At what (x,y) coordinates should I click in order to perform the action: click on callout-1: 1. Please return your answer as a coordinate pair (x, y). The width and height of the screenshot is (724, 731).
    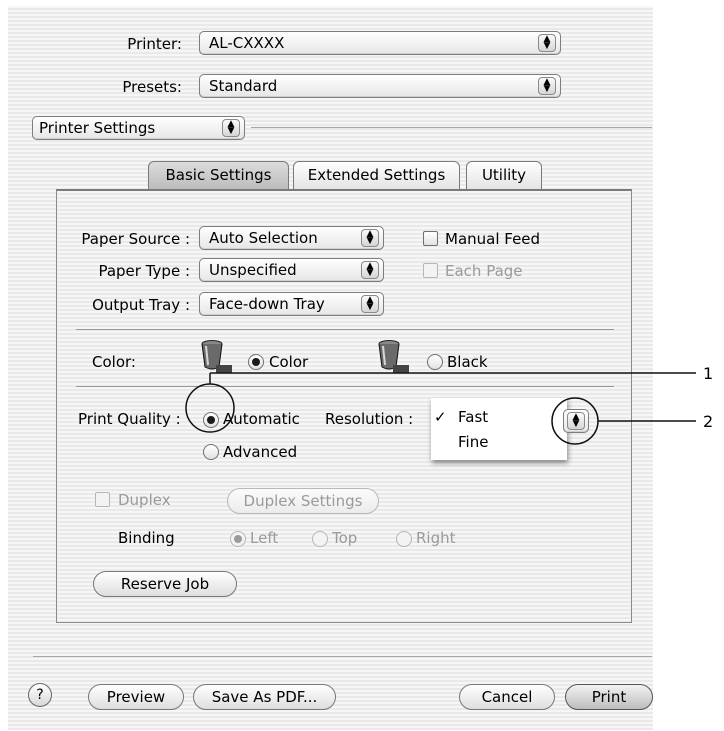
    Looking at the image, I should click on (708, 373).